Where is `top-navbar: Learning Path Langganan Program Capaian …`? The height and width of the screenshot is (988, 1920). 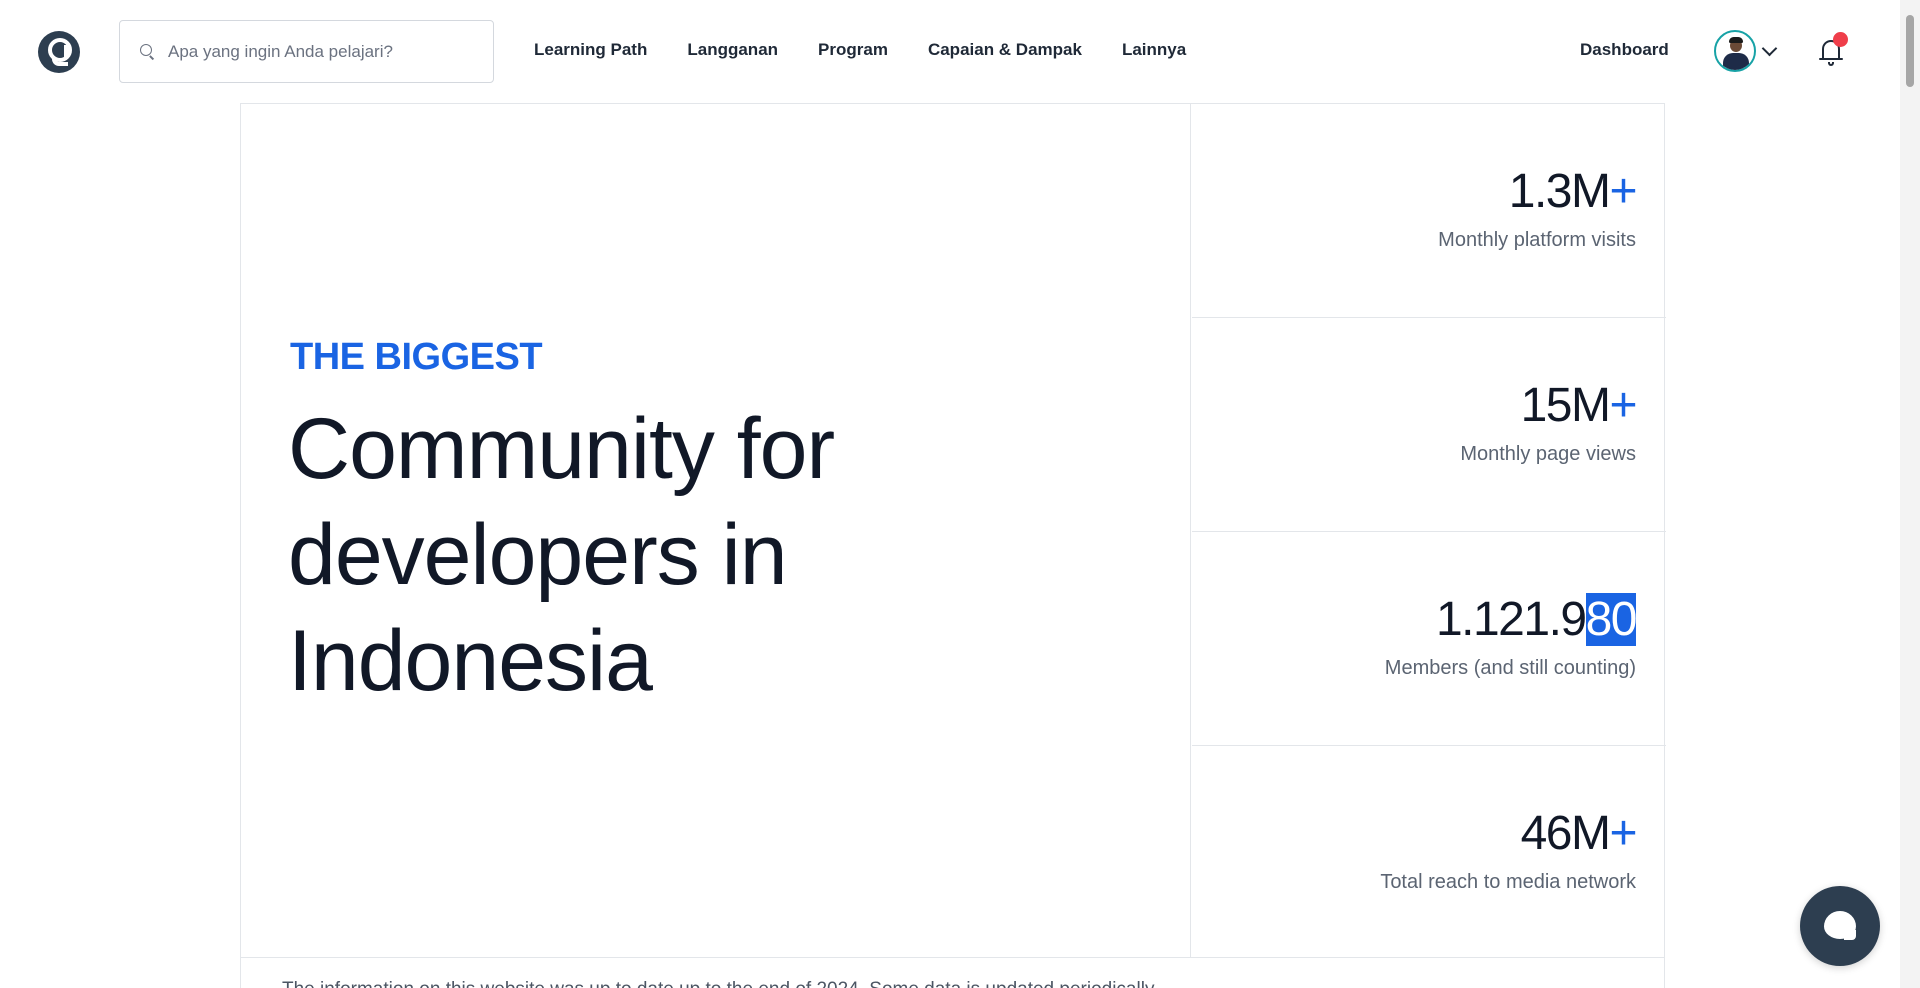 top-navbar: Learning Path Langganan Program Capaian … is located at coordinates (950, 51).